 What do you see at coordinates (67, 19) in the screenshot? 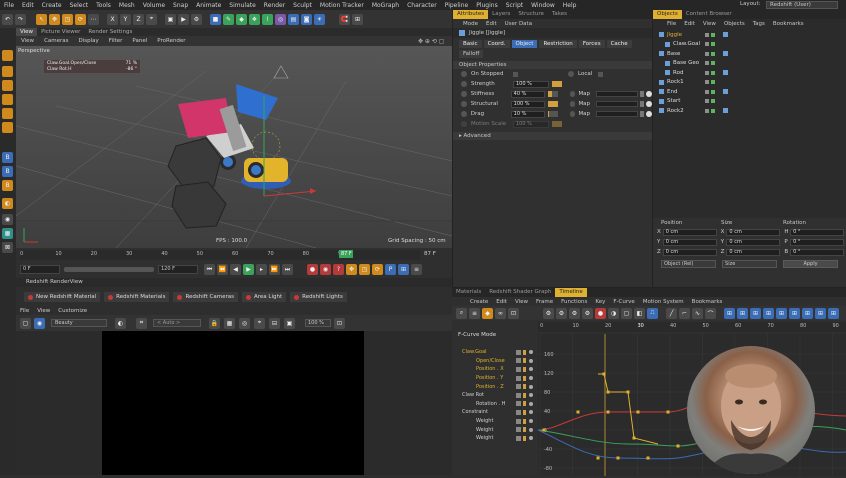
I see `scale-icon: ◳` at bounding box center [67, 19].